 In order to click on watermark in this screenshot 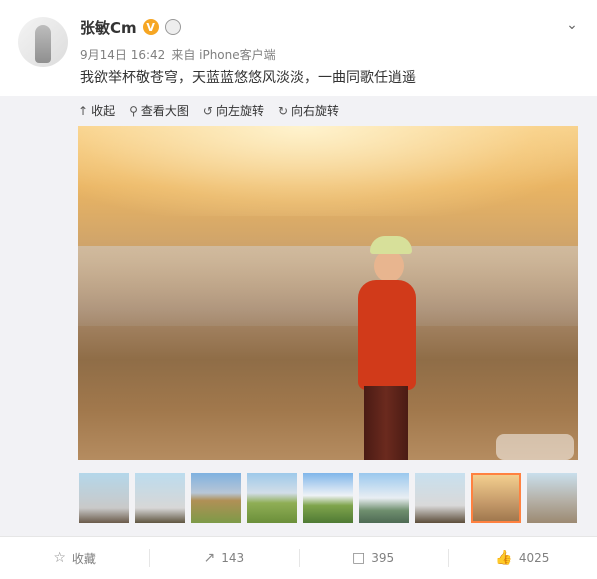, I will do `click(535, 447)`.